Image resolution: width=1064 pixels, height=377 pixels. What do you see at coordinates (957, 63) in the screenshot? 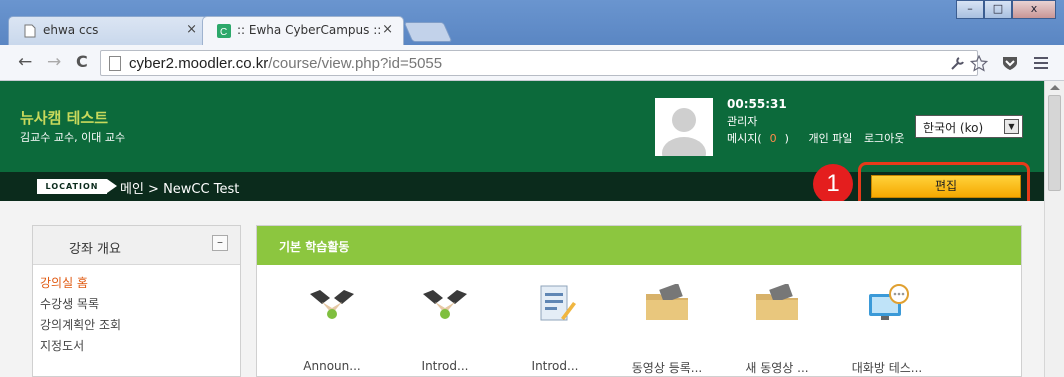
I see `wrench-icon` at bounding box center [957, 63].